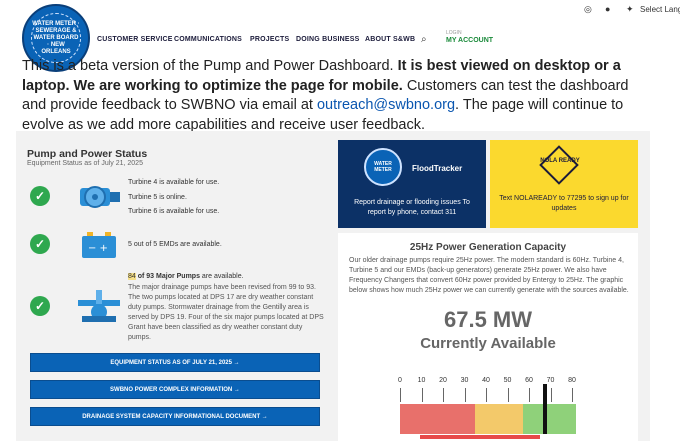  What do you see at coordinates (559, 165) in the screenshot?
I see `nolaready-badge-icon` at bounding box center [559, 165].